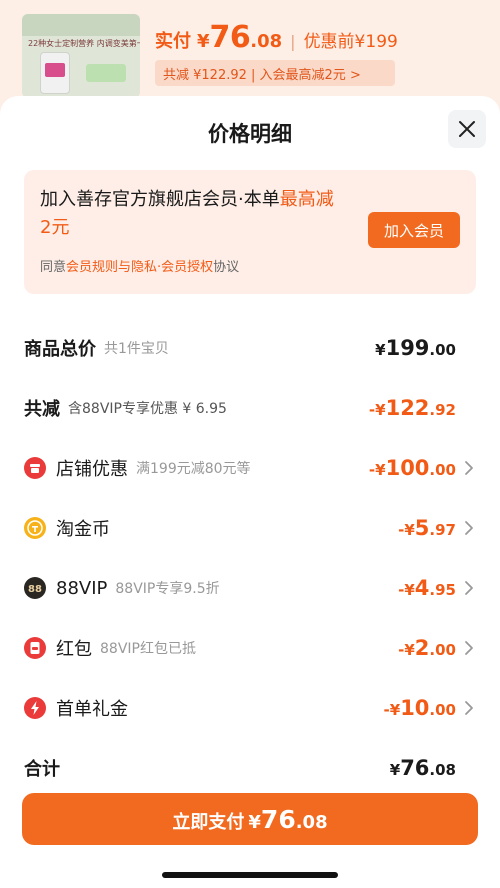  What do you see at coordinates (208, 822) in the screenshot?
I see `pay-label: 立即支付` at bounding box center [208, 822].